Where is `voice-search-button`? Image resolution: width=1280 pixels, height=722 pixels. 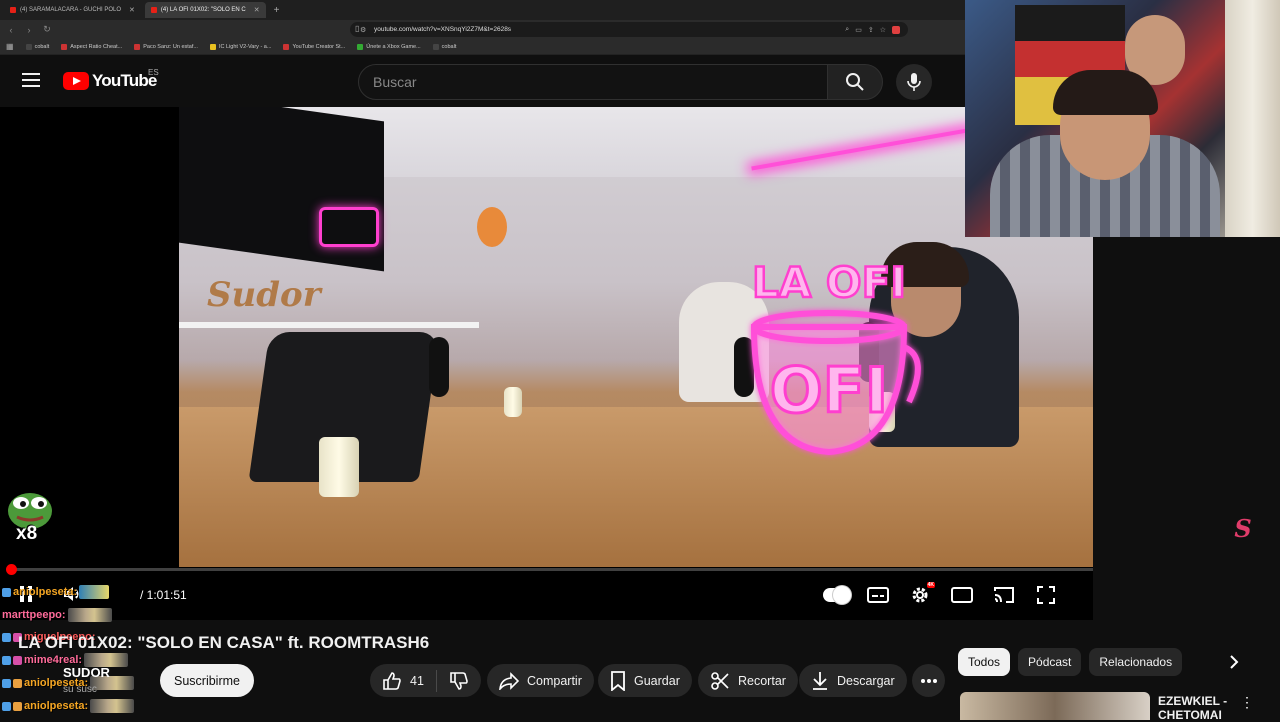
voice-search-button is located at coordinates (914, 82).